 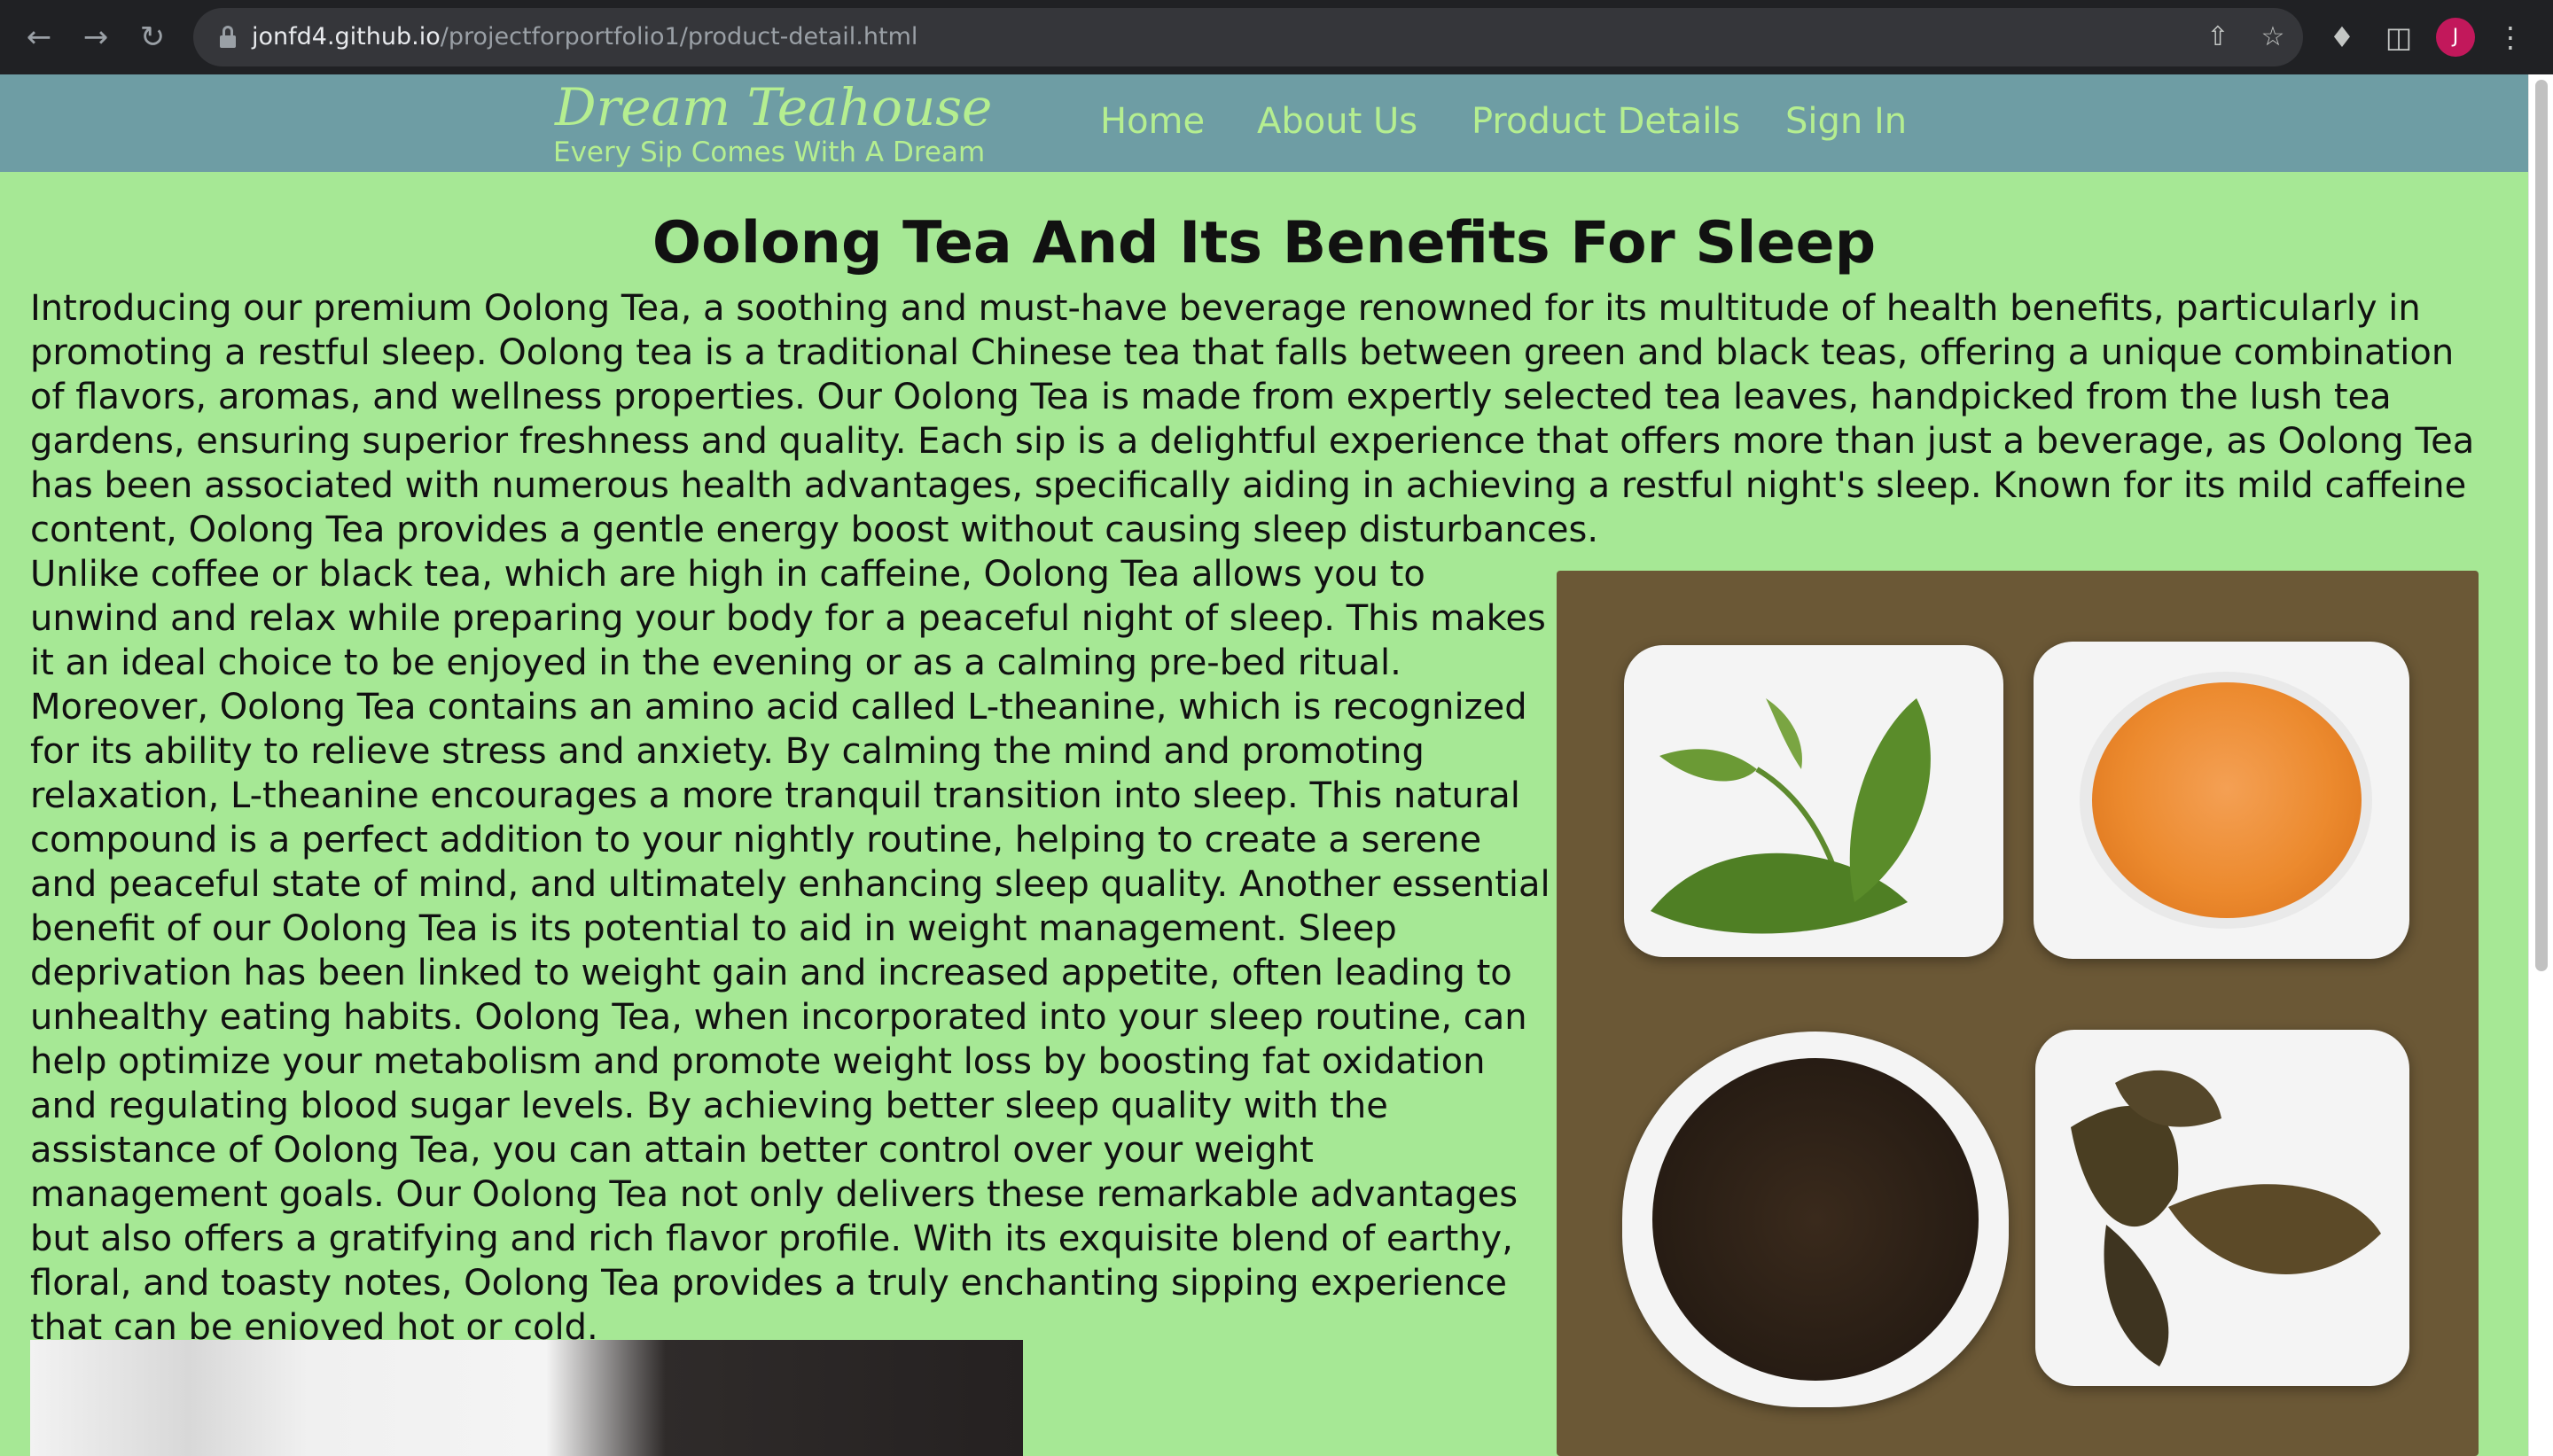 What do you see at coordinates (228, 37) in the screenshot?
I see `lock-icon` at bounding box center [228, 37].